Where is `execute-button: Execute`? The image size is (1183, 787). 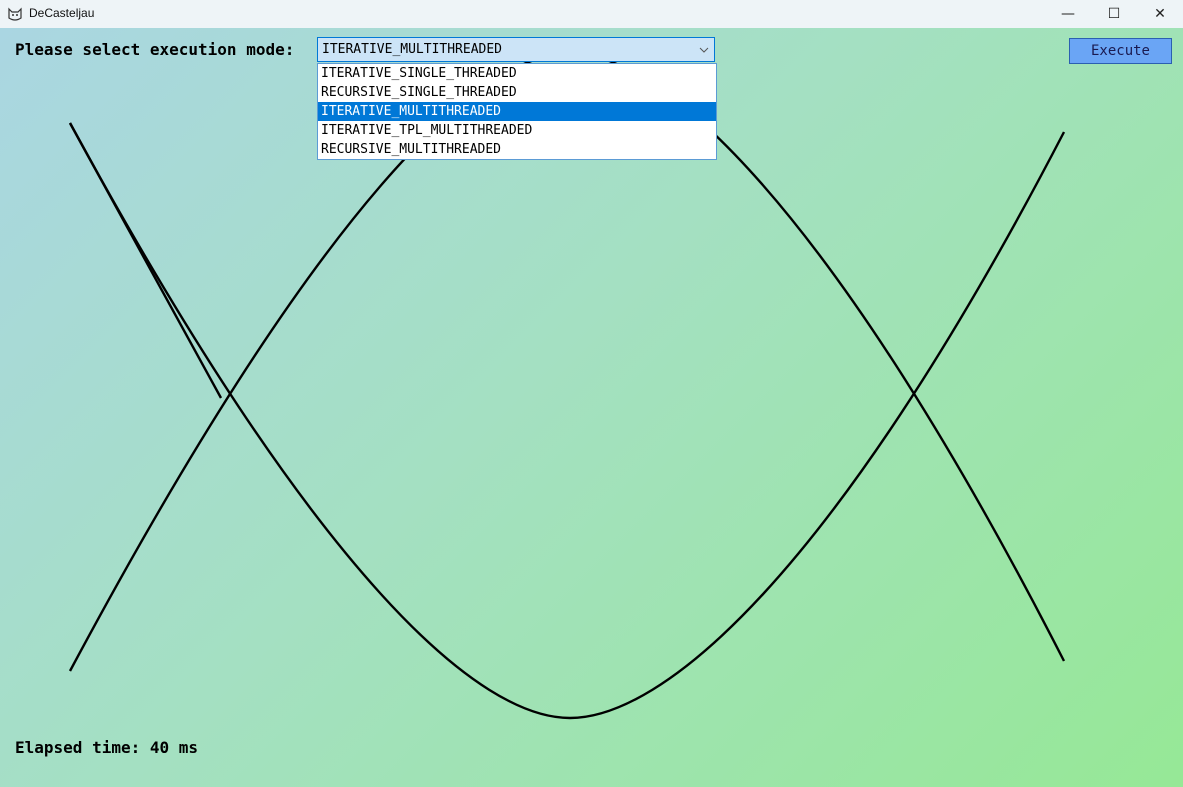
execute-button: Execute is located at coordinates (1120, 51).